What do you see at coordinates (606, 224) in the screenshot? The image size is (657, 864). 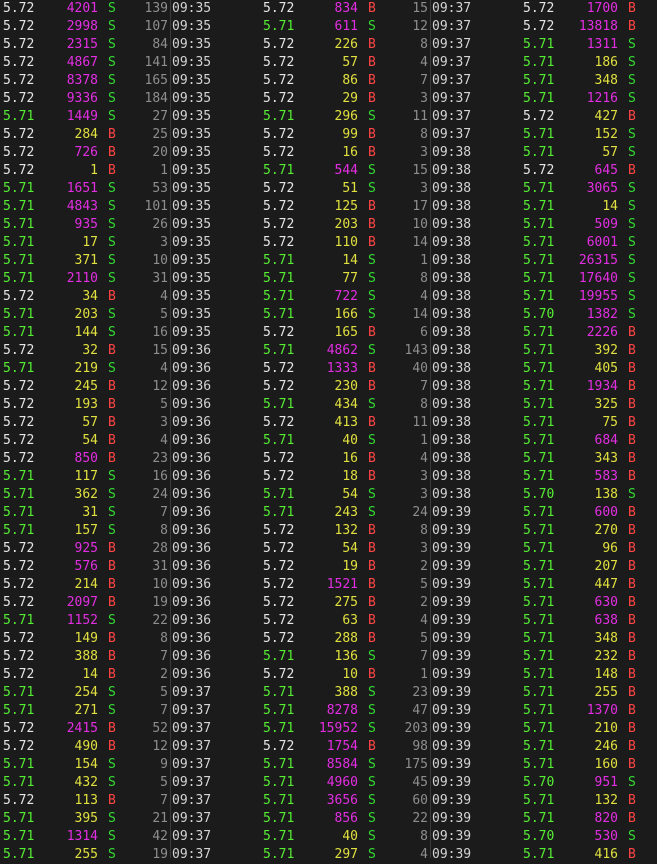 I see `trade-volume: 509` at bounding box center [606, 224].